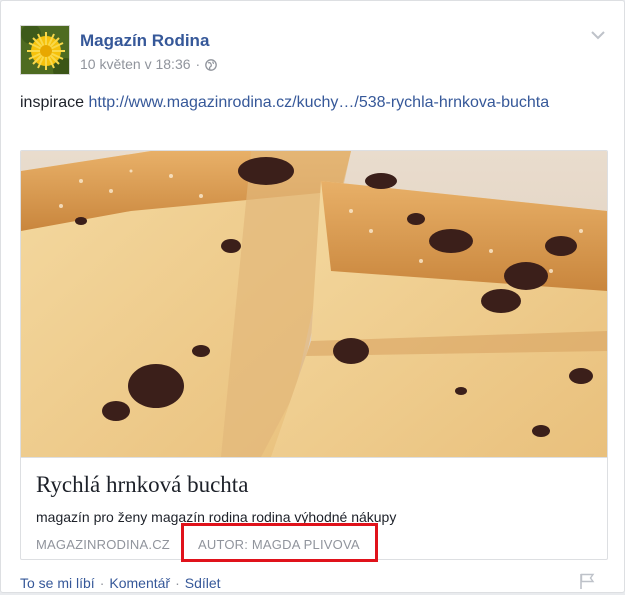 This screenshot has width=625, height=595. I want to click on post-actions: To se mi líbí · Komentář · Sdílet, so click(120, 583).